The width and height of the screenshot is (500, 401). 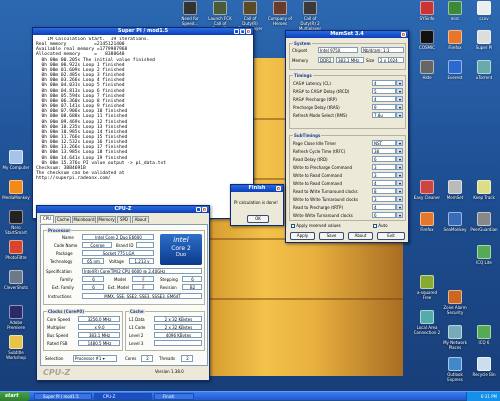 I want to click on auto-option: Auto, so click(x=380, y=225).